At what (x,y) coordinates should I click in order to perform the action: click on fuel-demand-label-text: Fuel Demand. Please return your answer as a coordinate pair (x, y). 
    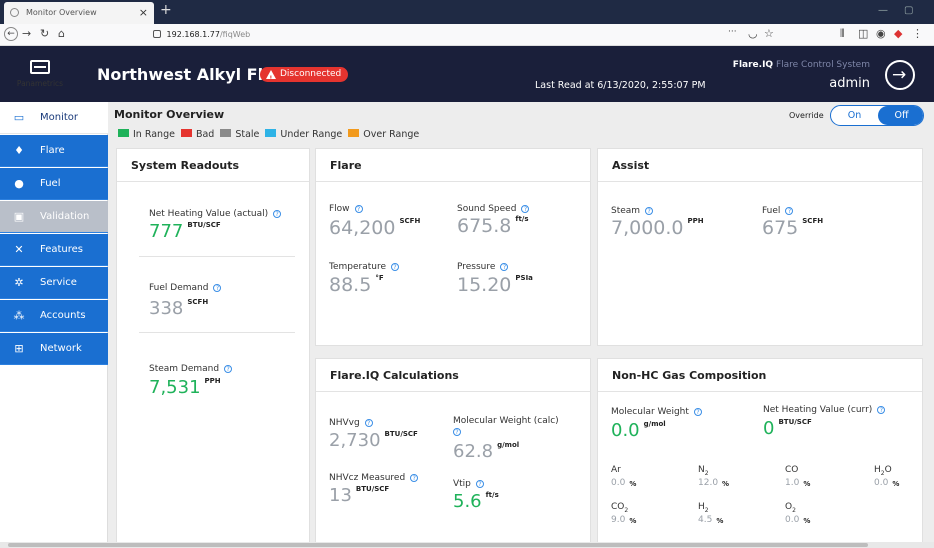
    Looking at the image, I should click on (179, 288).